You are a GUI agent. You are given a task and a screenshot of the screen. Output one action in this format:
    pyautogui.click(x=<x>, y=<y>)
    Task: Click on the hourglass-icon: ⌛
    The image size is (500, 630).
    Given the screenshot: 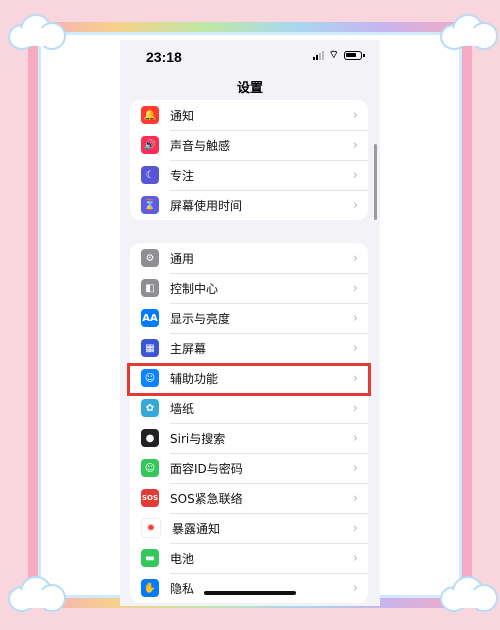 What is the action you would take?
    pyautogui.click(x=150, y=205)
    